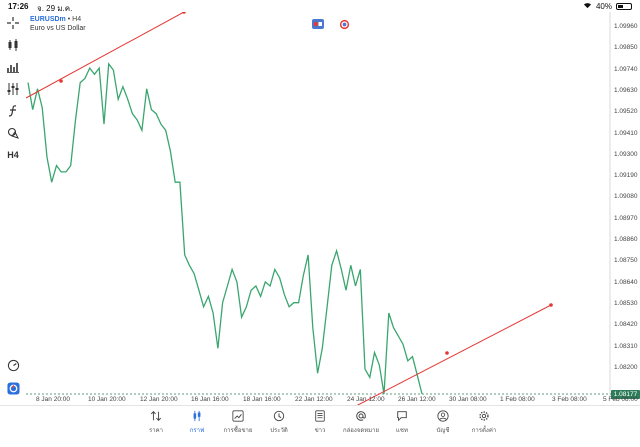  I want to click on news-icon, so click(320, 416).